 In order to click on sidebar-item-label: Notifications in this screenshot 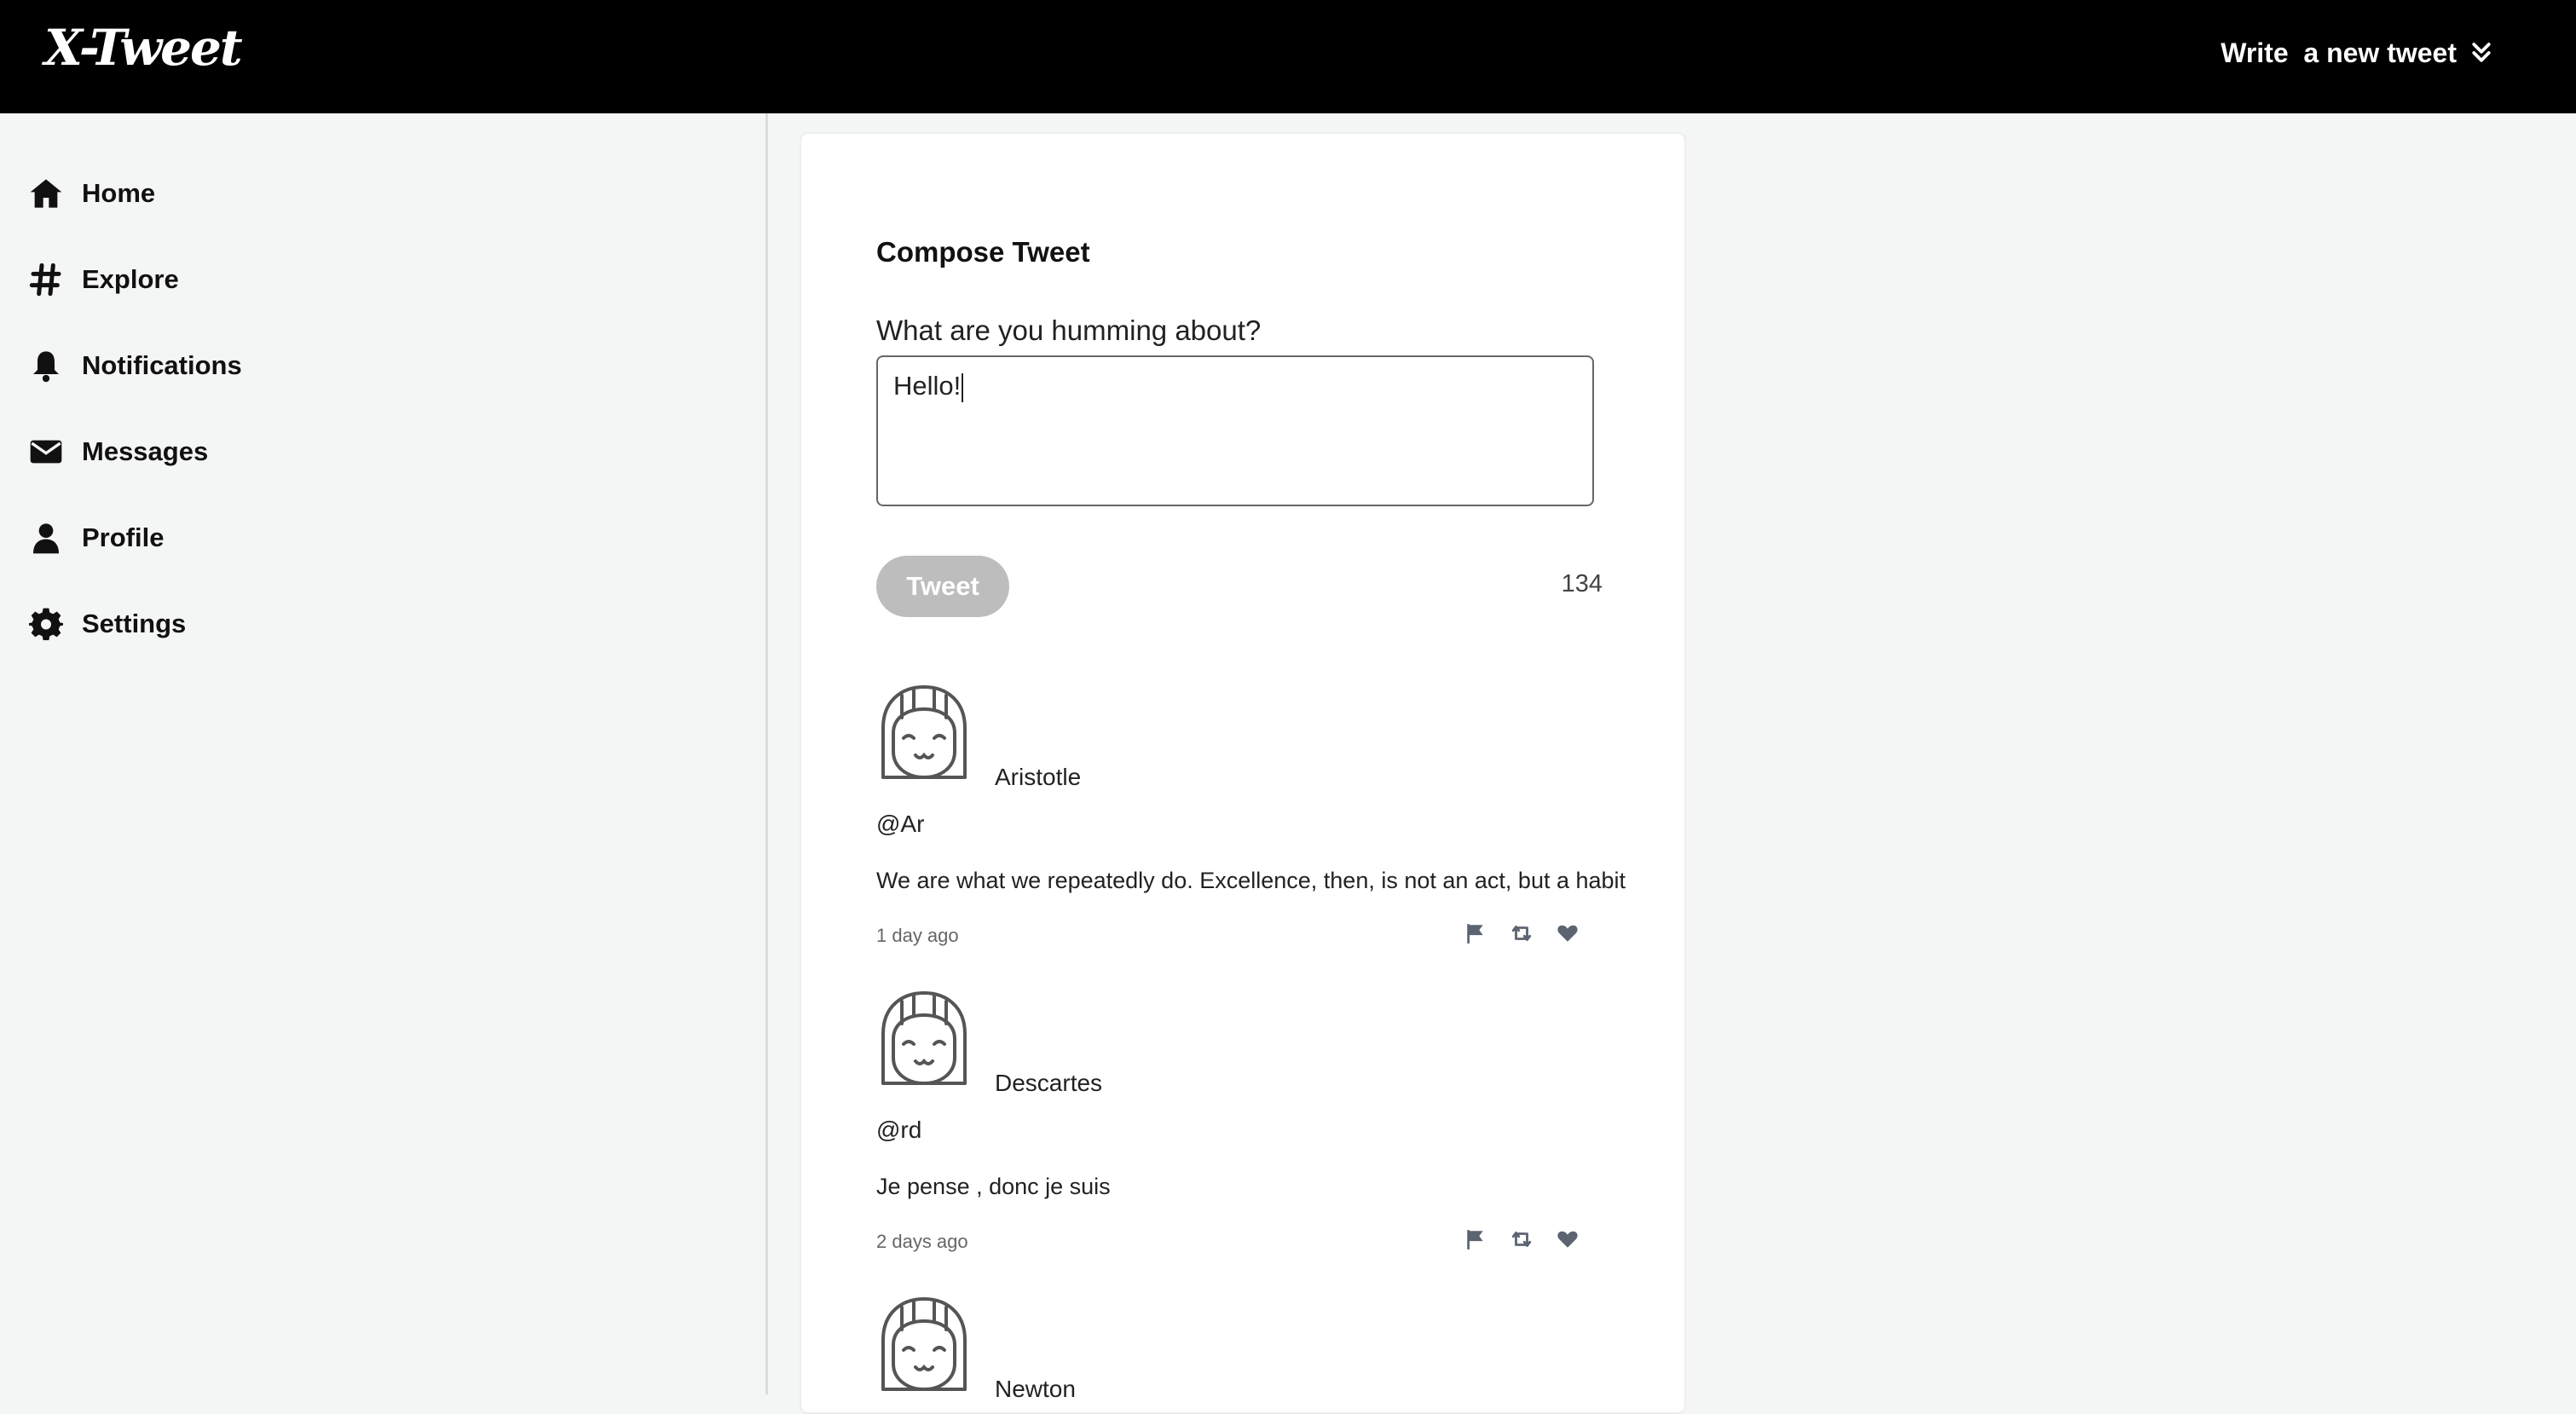, I will do `click(162, 365)`.